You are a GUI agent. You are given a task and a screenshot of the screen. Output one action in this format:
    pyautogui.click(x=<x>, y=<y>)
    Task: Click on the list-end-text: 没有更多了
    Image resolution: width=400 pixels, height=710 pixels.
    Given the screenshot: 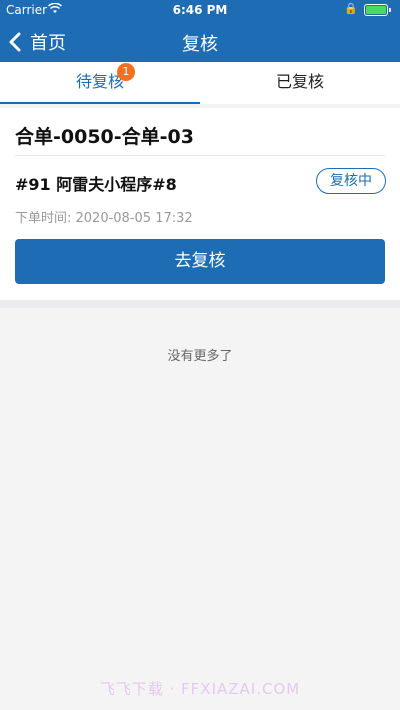 What is the action you would take?
    pyautogui.click(x=200, y=356)
    